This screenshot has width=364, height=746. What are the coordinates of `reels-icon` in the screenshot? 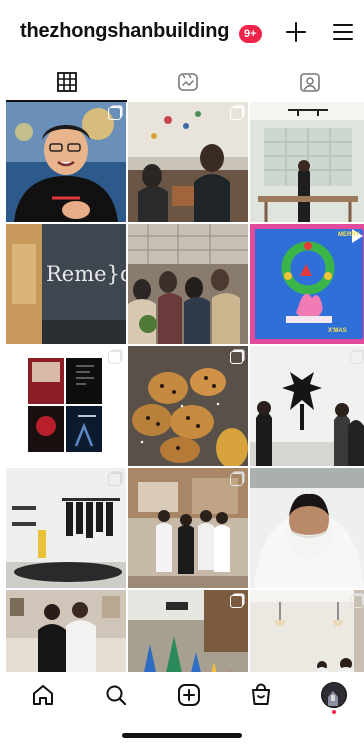 It's located at (187, 82).